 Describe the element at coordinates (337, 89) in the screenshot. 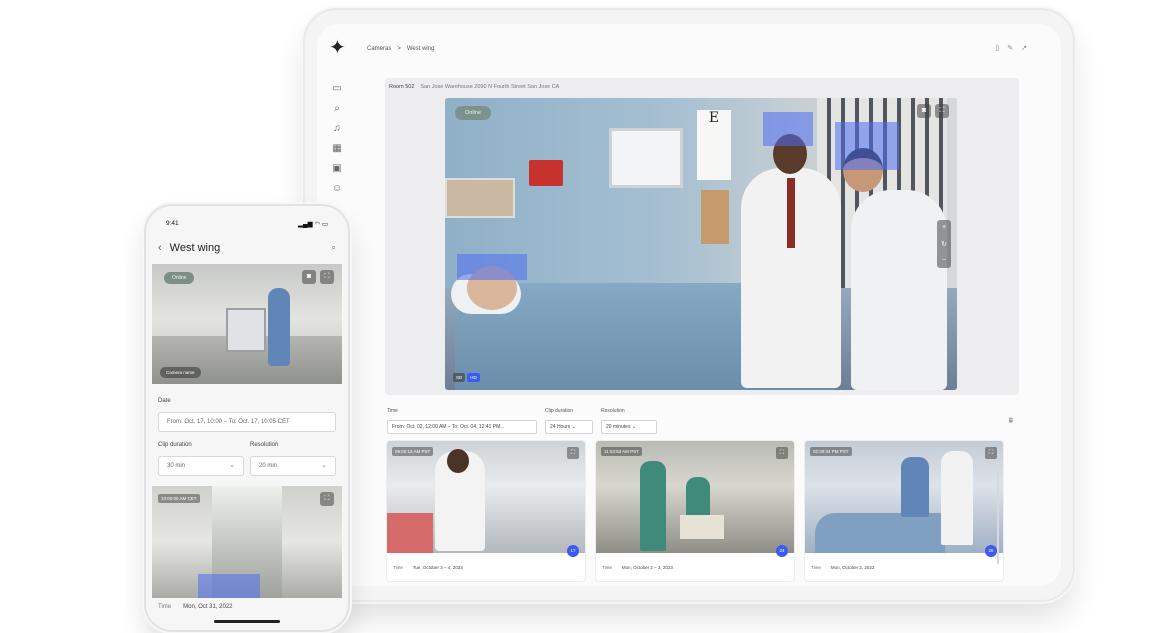

I see `camera-icon: ▭` at that location.